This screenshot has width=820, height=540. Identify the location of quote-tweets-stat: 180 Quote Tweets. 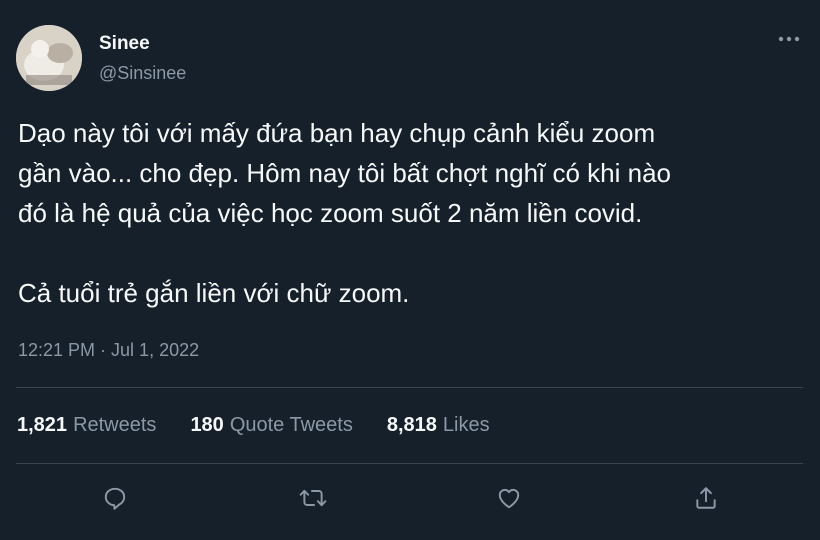
(271, 425).